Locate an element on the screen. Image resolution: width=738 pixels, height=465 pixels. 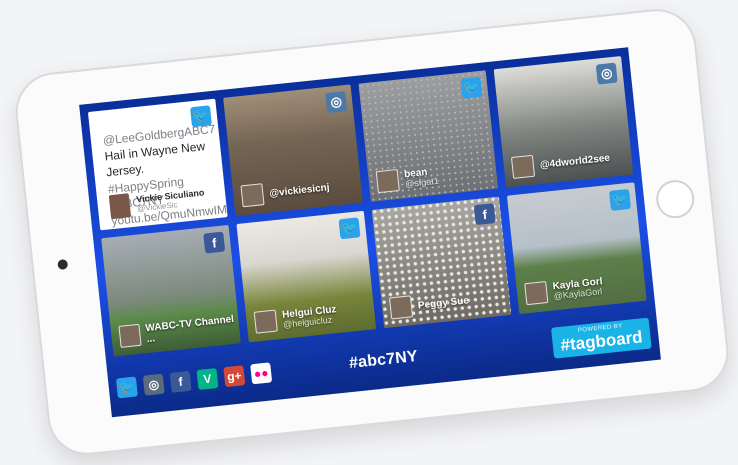
flickr-icon: ●● is located at coordinates (261, 373).